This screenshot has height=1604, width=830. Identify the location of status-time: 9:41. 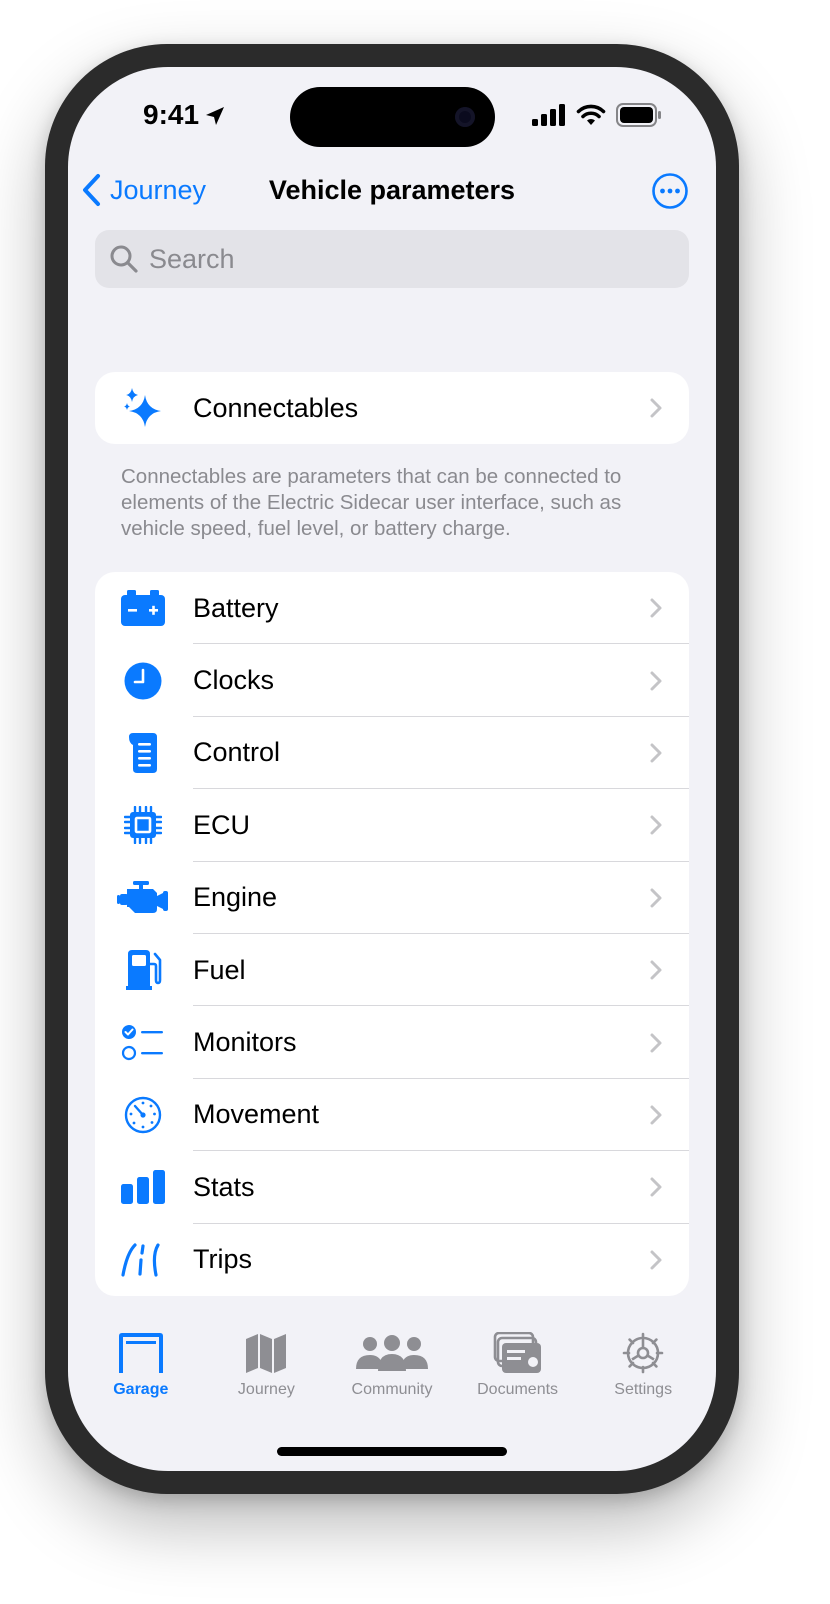
(185, 115).